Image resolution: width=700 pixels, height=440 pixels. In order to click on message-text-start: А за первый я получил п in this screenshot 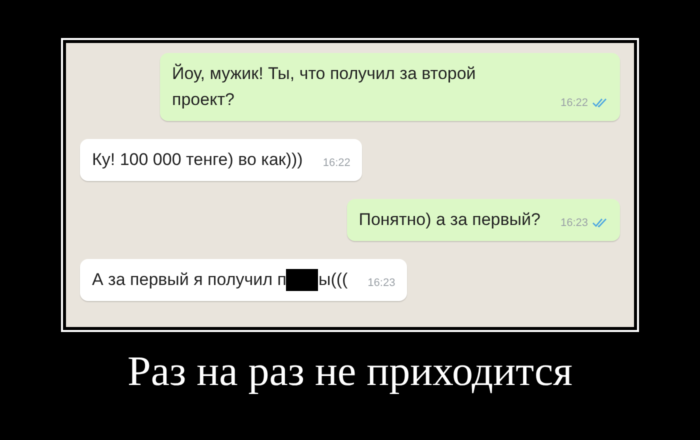, I will do `click(189, 280)`.